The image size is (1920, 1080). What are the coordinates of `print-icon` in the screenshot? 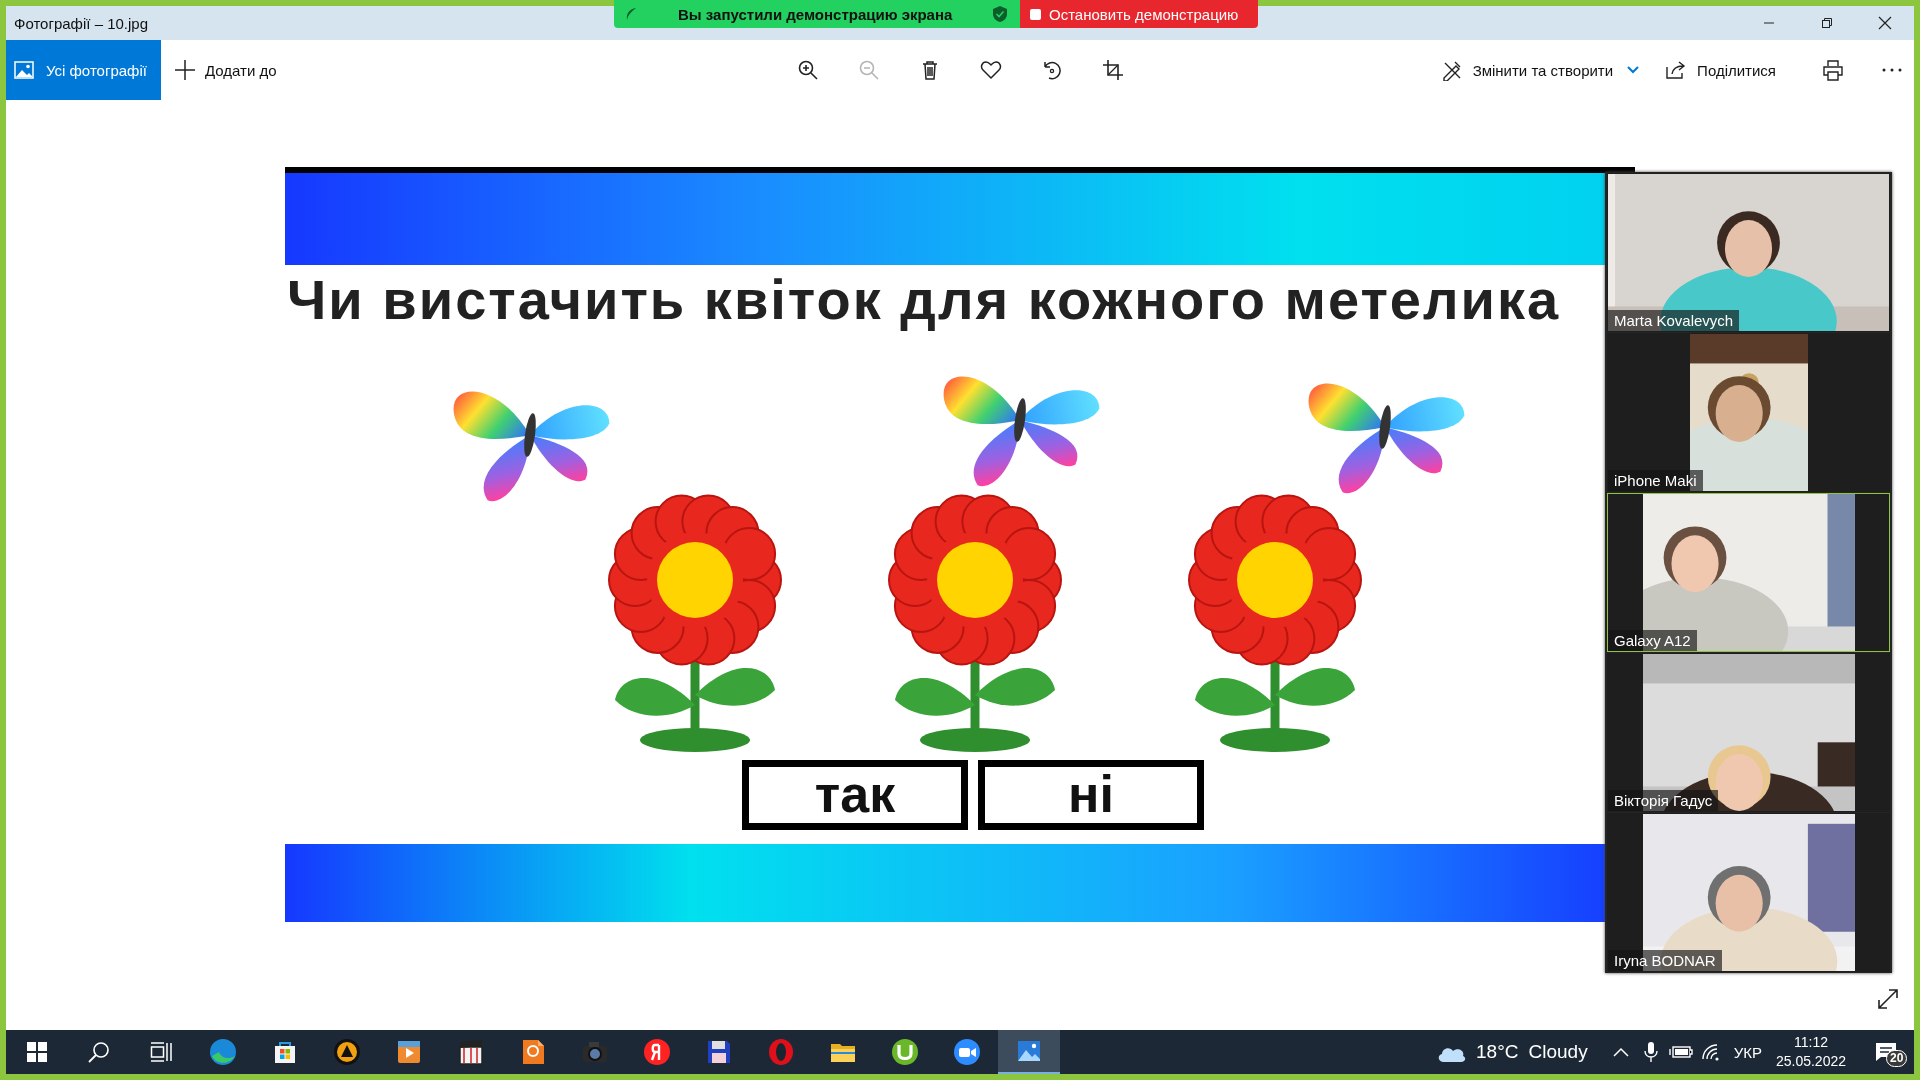 It's located at (1833, 70).